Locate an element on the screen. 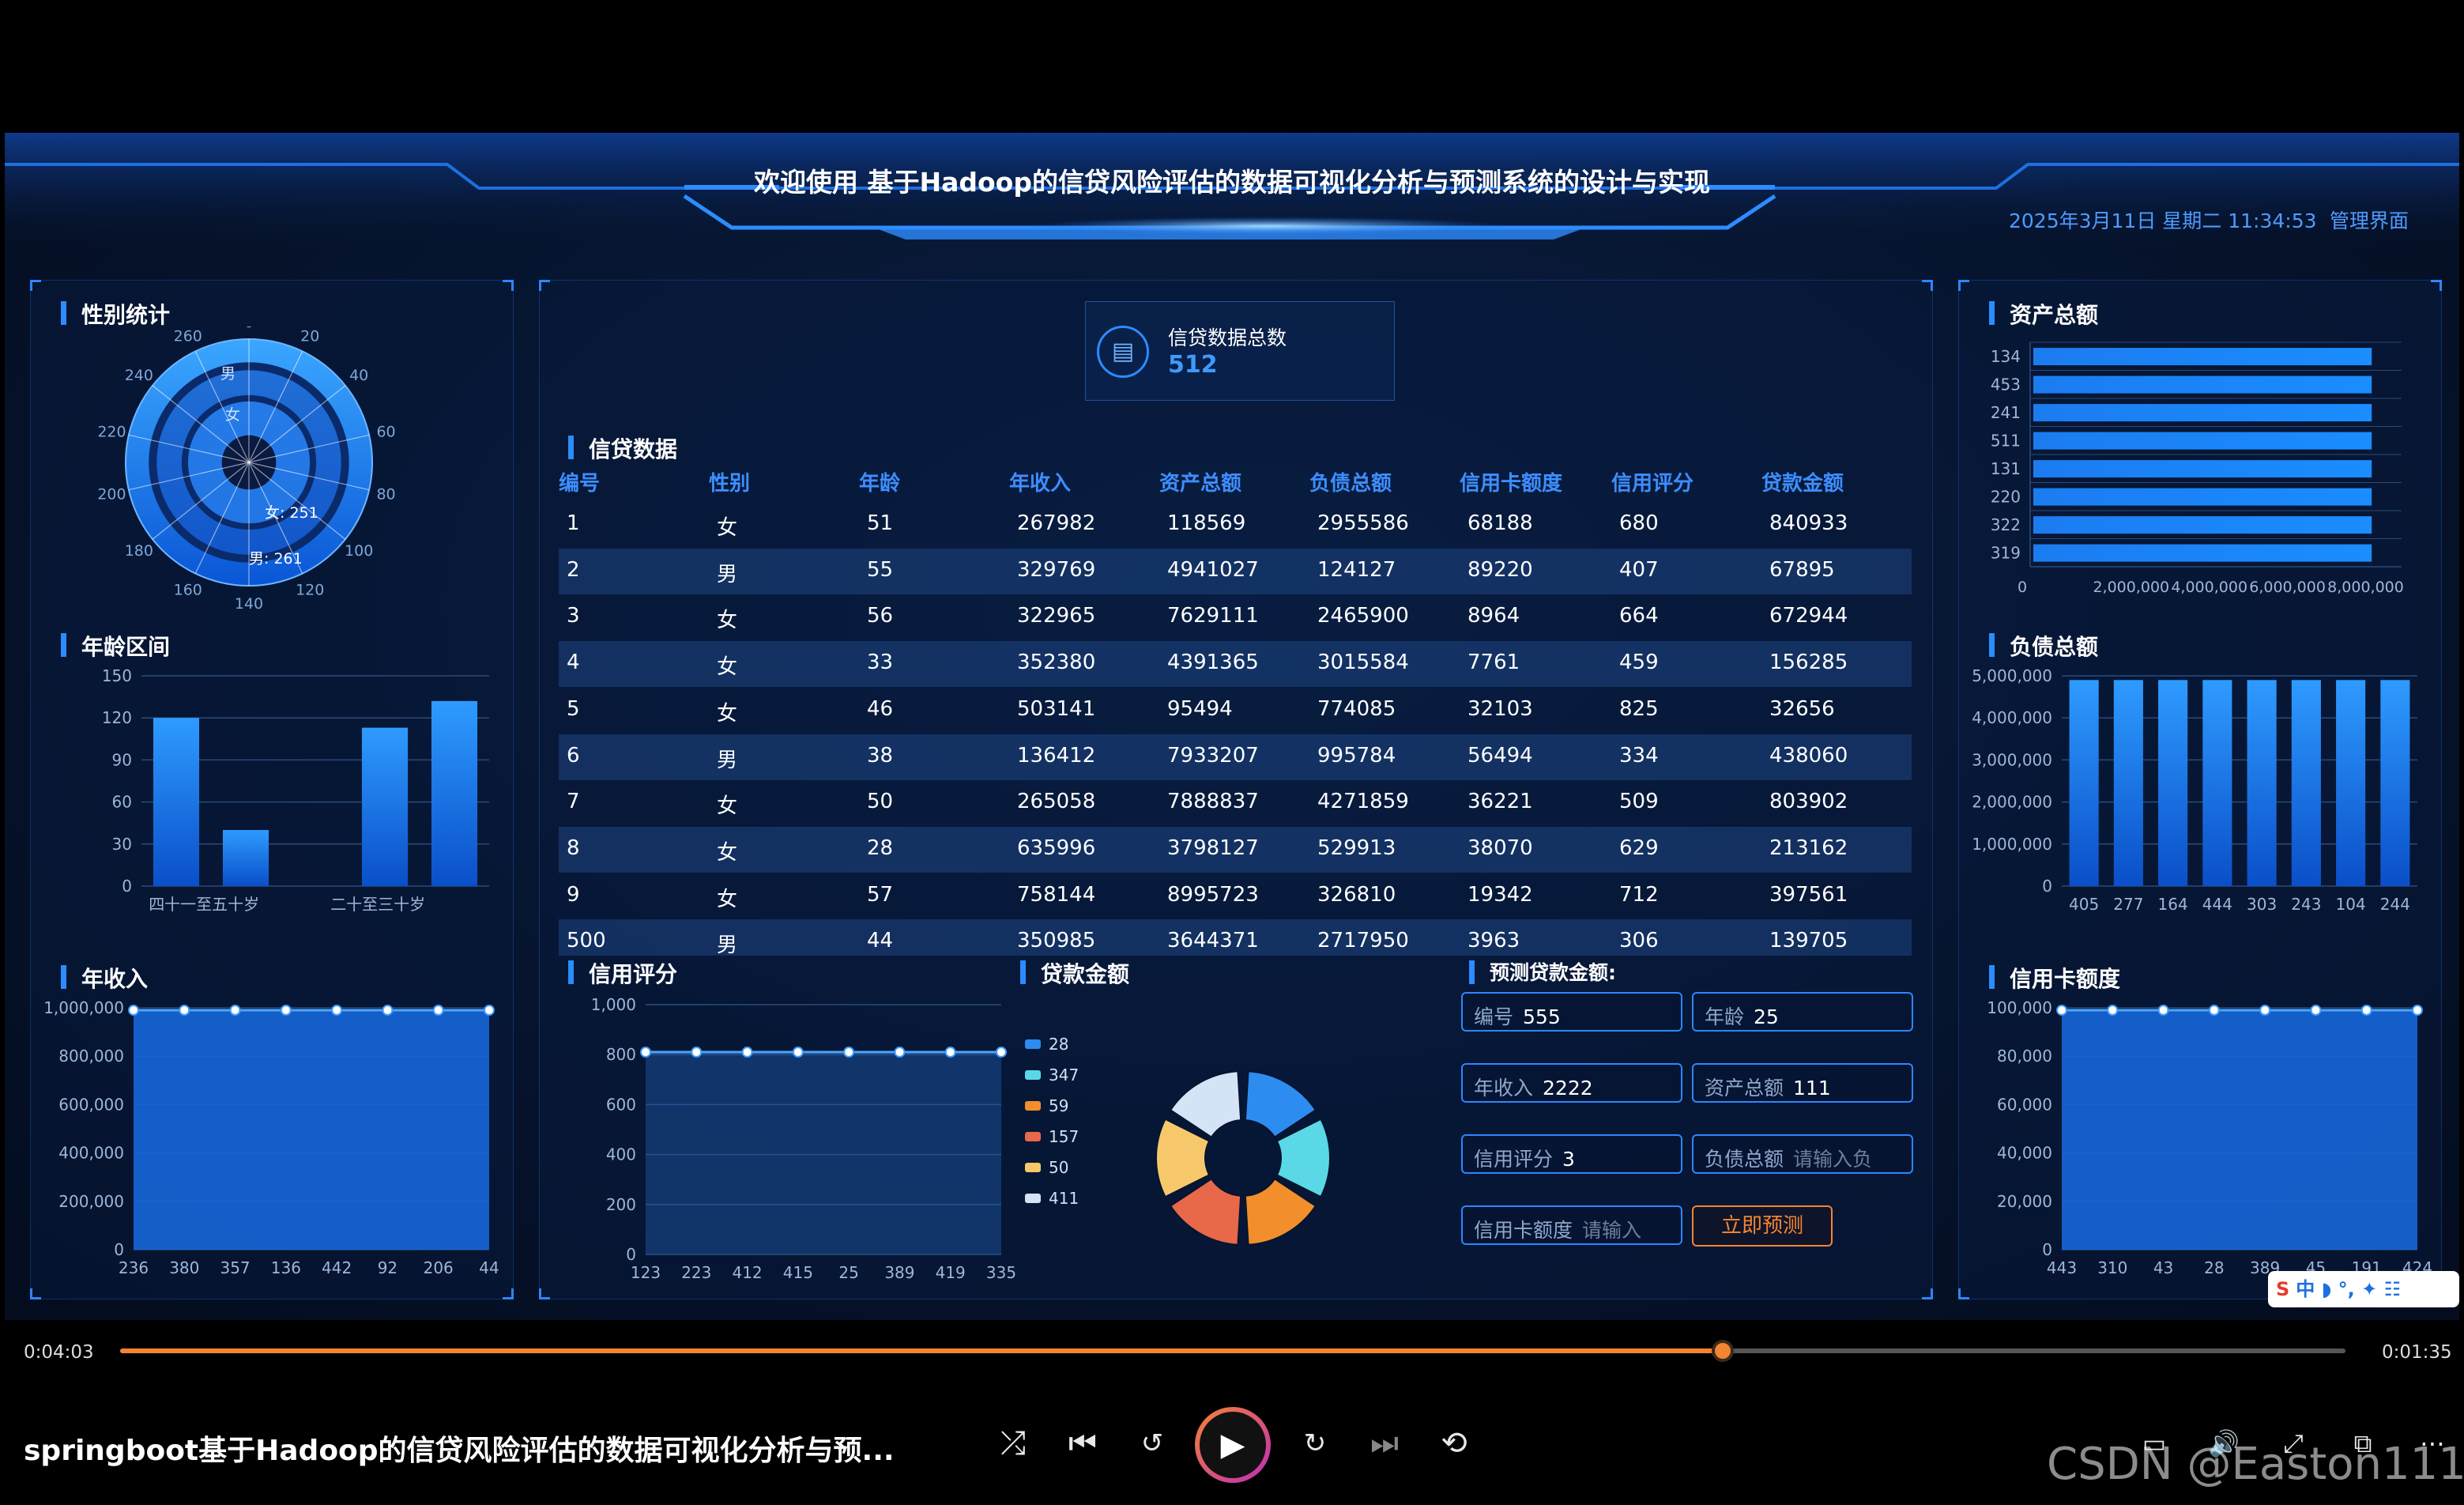 The height and width of the screenshot is (1505, 2464). next-icon: ⏭ is located at coordinates (1384, 1443).